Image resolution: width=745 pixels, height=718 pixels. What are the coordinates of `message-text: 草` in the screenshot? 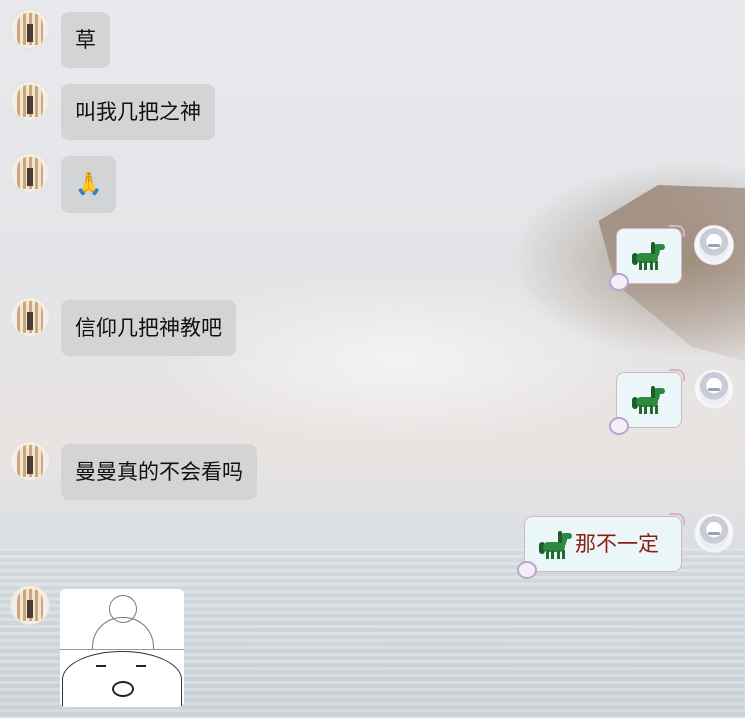 It's located at (85, 40).